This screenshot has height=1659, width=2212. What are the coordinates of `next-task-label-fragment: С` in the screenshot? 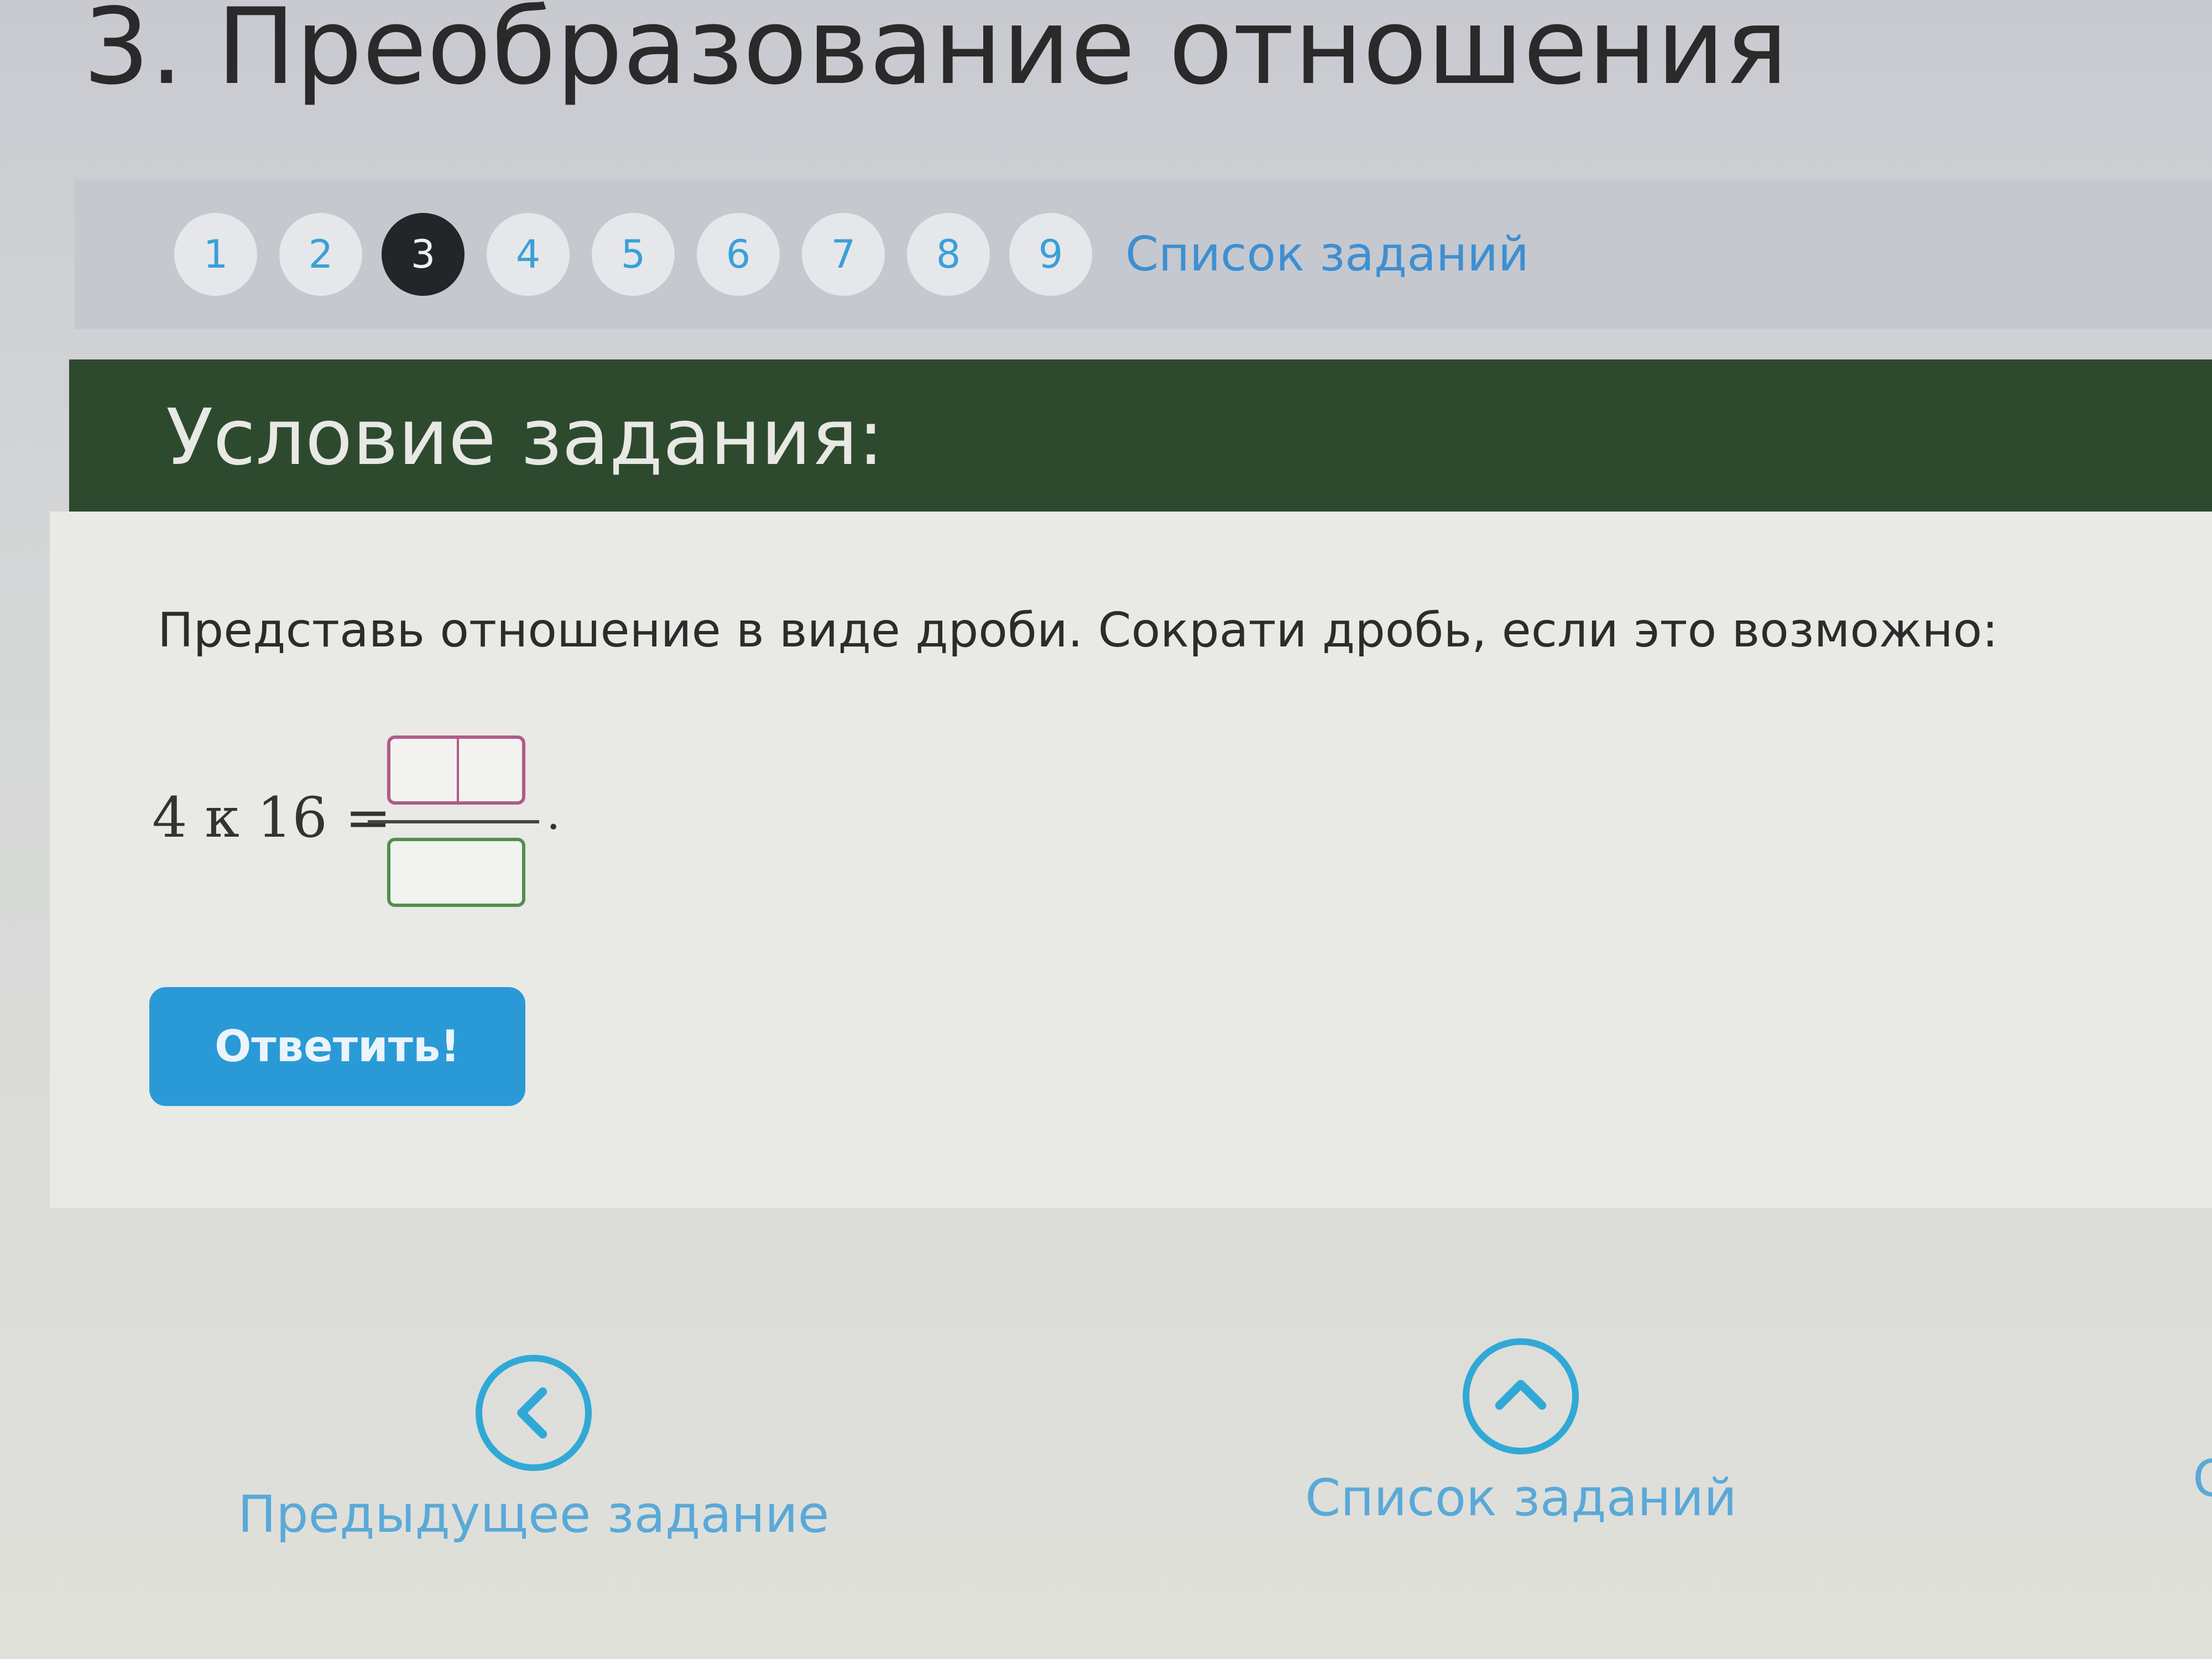 It's located at (2203, 1479).